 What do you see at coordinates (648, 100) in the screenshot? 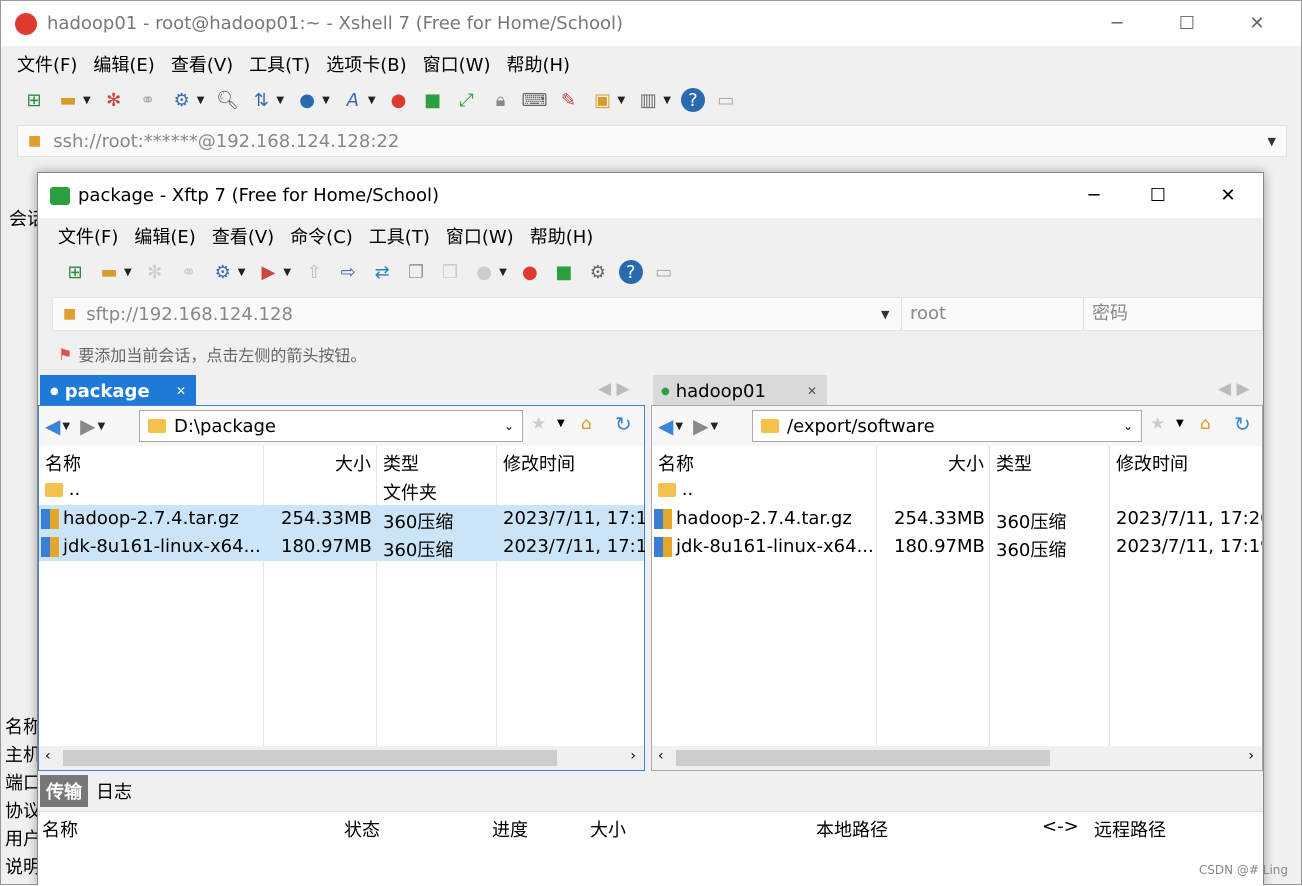
I see `layout-icon: ▥` at bounding box center [648, 100].